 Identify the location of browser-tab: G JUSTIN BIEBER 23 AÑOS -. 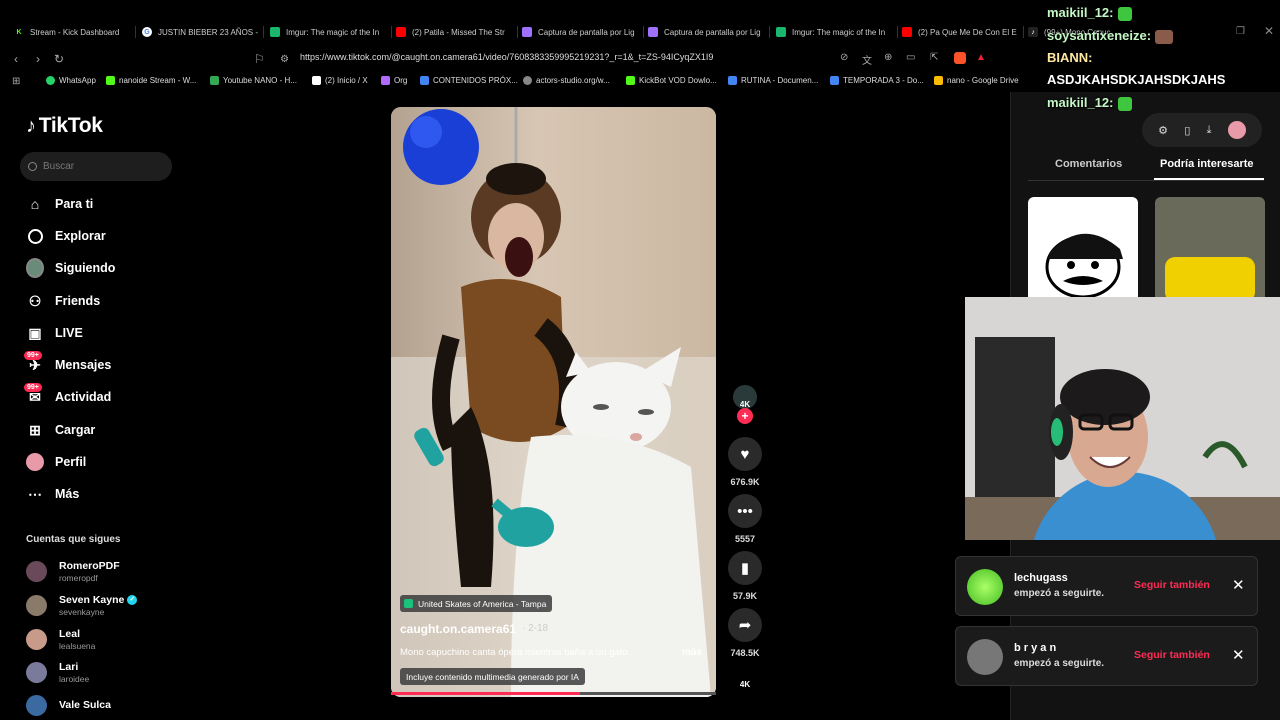
(203, 32).